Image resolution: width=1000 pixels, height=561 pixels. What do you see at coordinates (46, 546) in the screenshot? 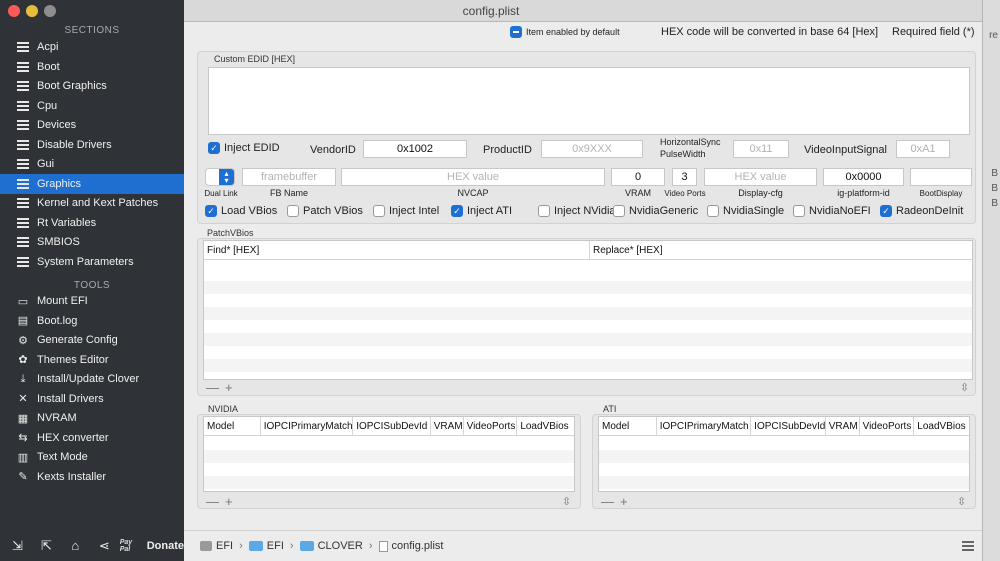
I see `export-icon: ⇱` at bounding box center [46, 546].